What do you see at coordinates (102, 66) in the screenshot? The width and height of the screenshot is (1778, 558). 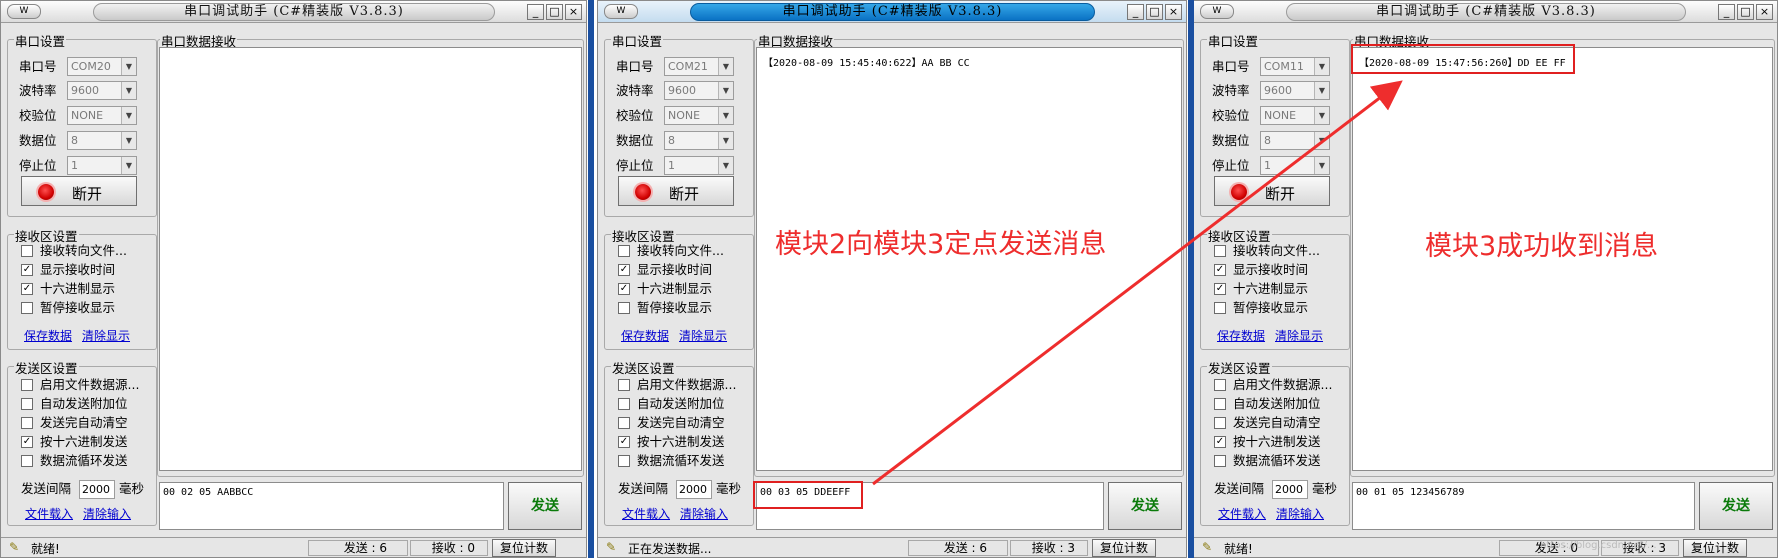 I see `port-select: COM20 ▼` at bounding box center [102, 66].